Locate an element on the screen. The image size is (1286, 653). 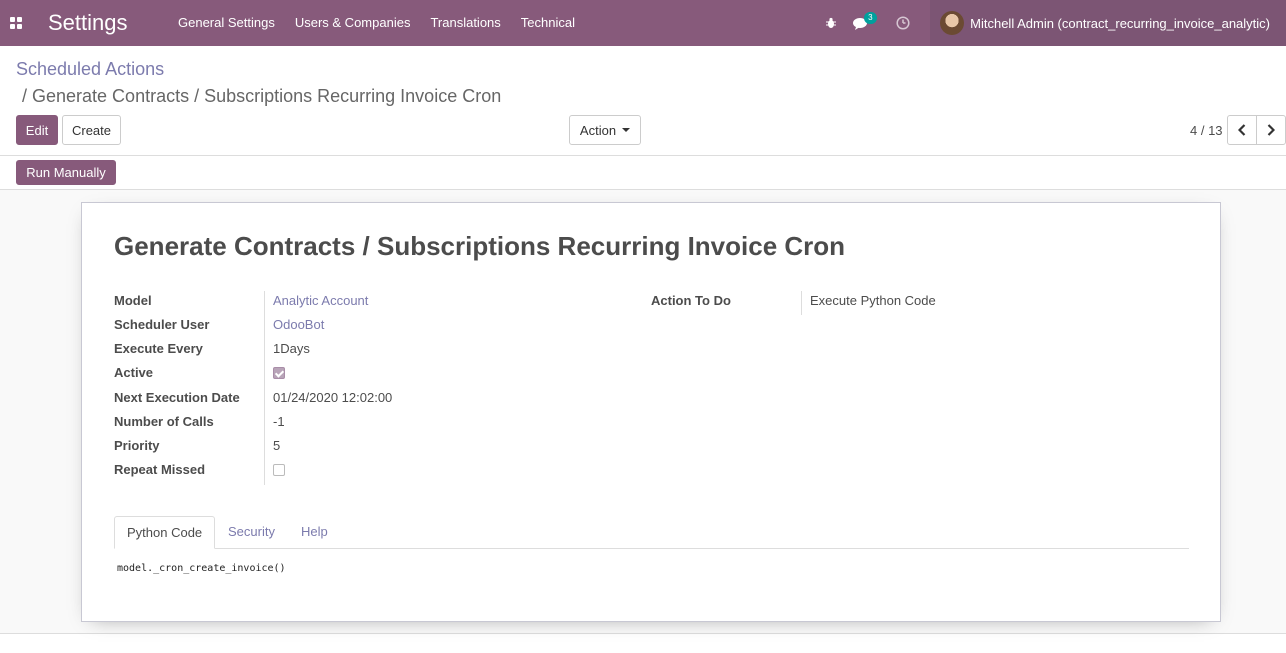
next-execution-date-value: 01/24/2020 12:02:00 is located at coordinates (333, 397).